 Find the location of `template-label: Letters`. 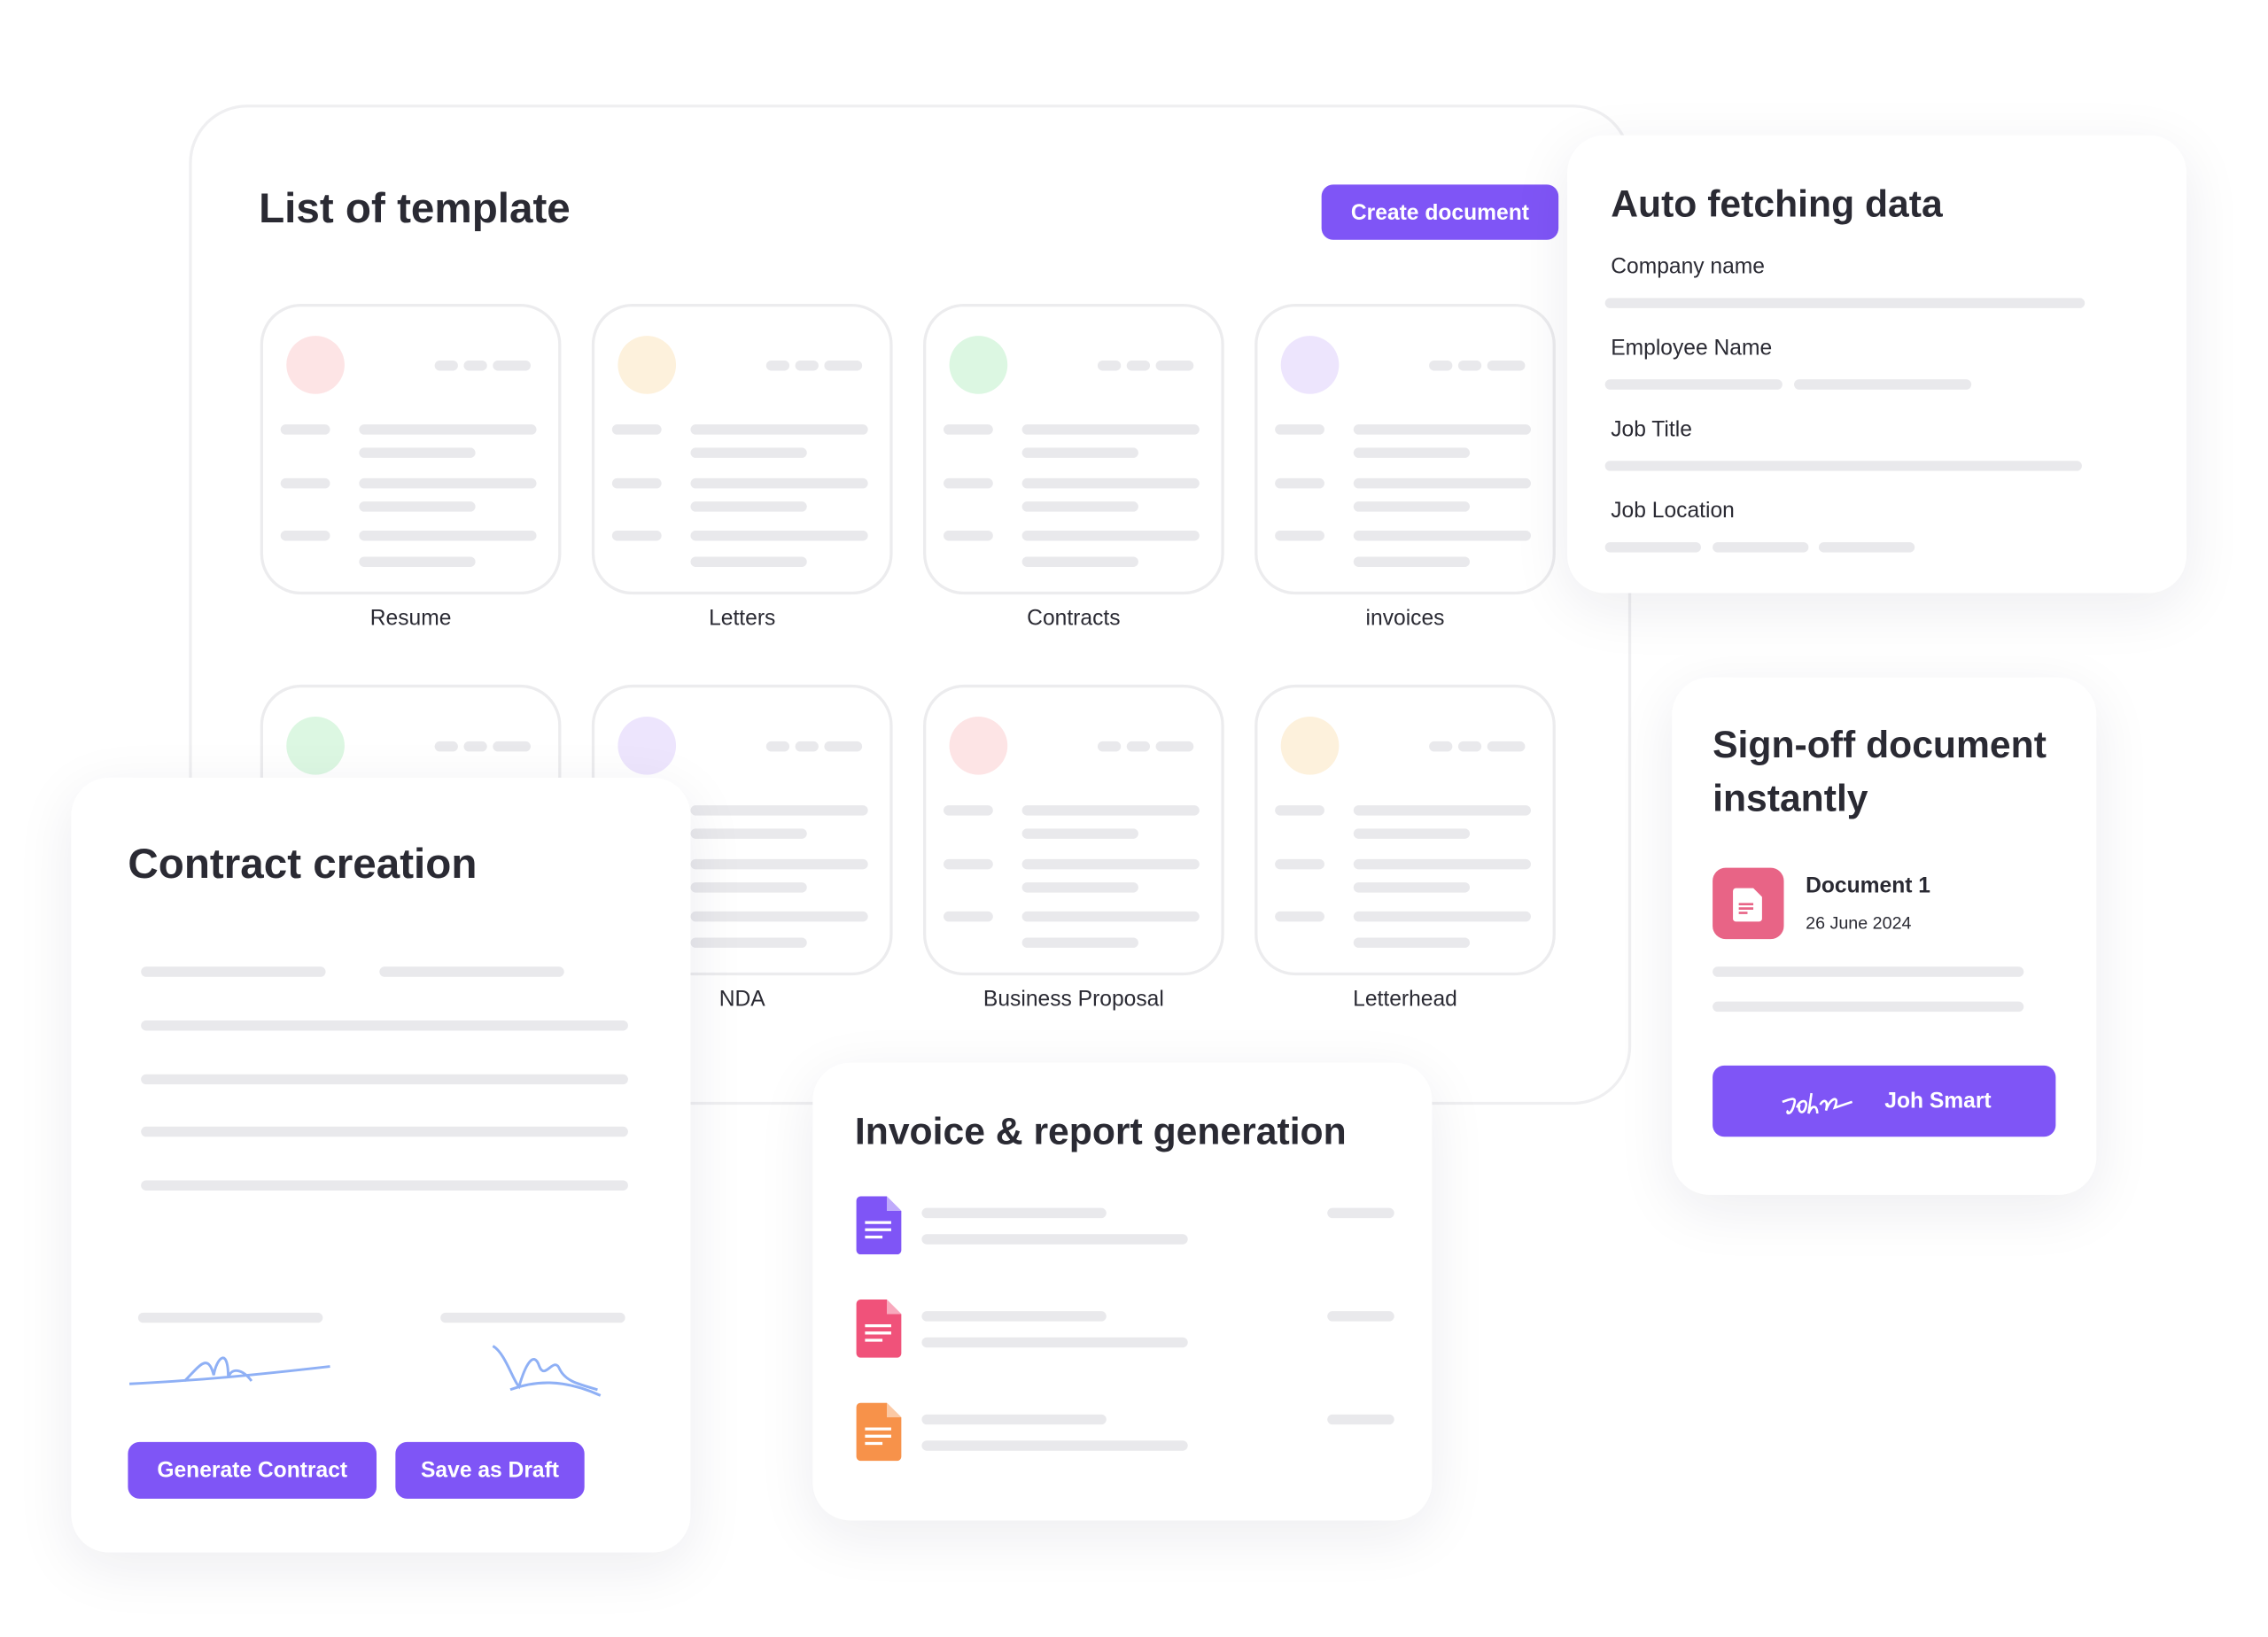

template-label: Letters is located at coordinates (742, 619).